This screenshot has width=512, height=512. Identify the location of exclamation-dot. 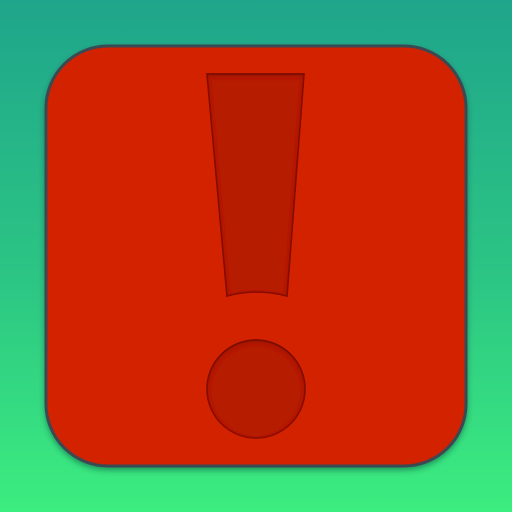
(256, 389).